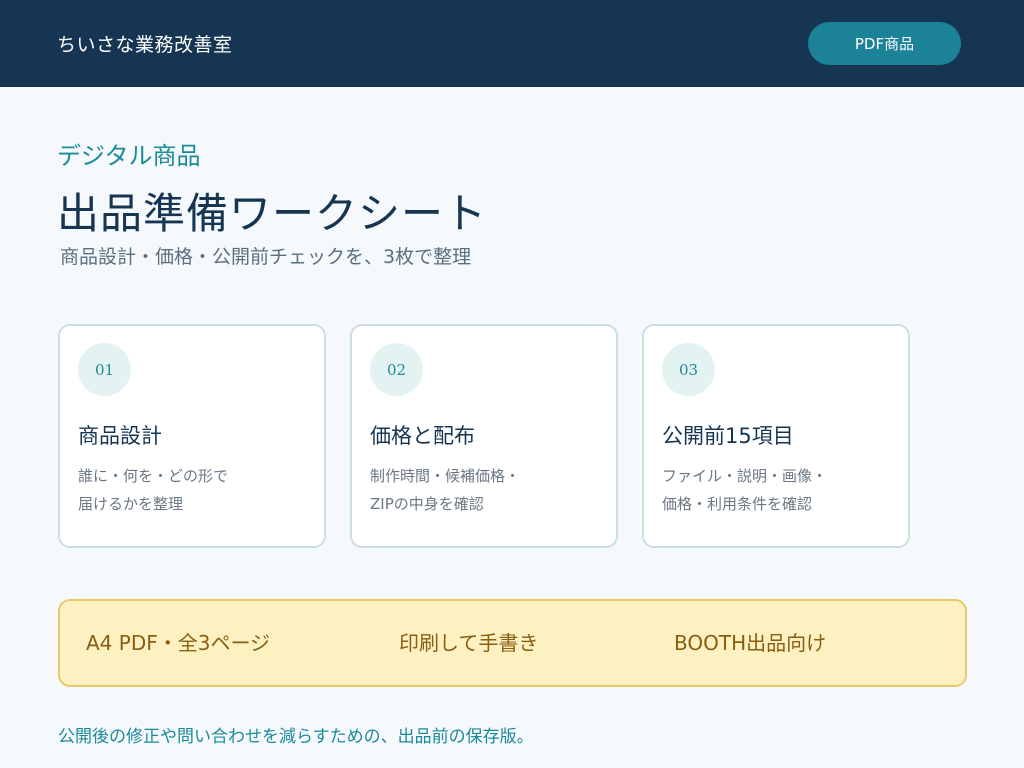 This screenshot has height=768, width=1024. What do you see at coordinates (688, 369) in the screenshot?
I see `step-number-badge: 03` at bounding box center [688, 369].